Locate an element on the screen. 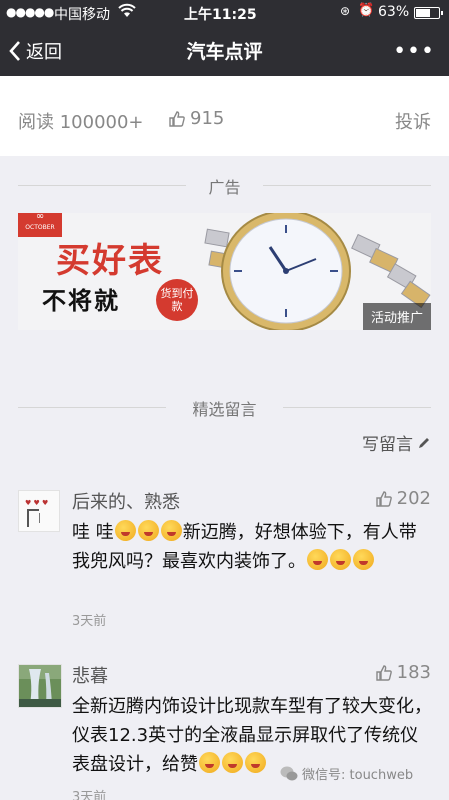 The image size is (449, 800). rotation-lock-icon: ⊛ is located at coordinates (345, 11).